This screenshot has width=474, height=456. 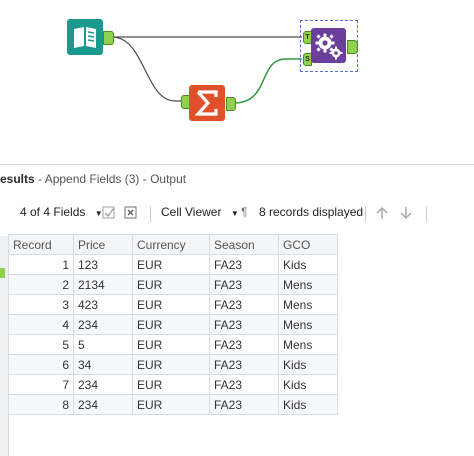 I want to click on column-header-price: Price, so click(x=103, y=244).